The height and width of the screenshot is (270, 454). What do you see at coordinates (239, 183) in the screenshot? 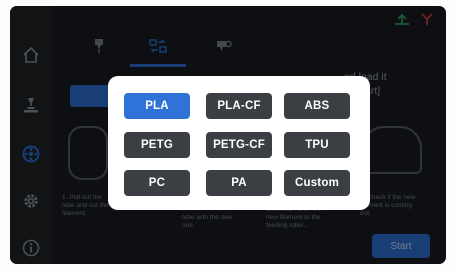
I see `material-option-pa: PA` at bounding box center [239, 183].